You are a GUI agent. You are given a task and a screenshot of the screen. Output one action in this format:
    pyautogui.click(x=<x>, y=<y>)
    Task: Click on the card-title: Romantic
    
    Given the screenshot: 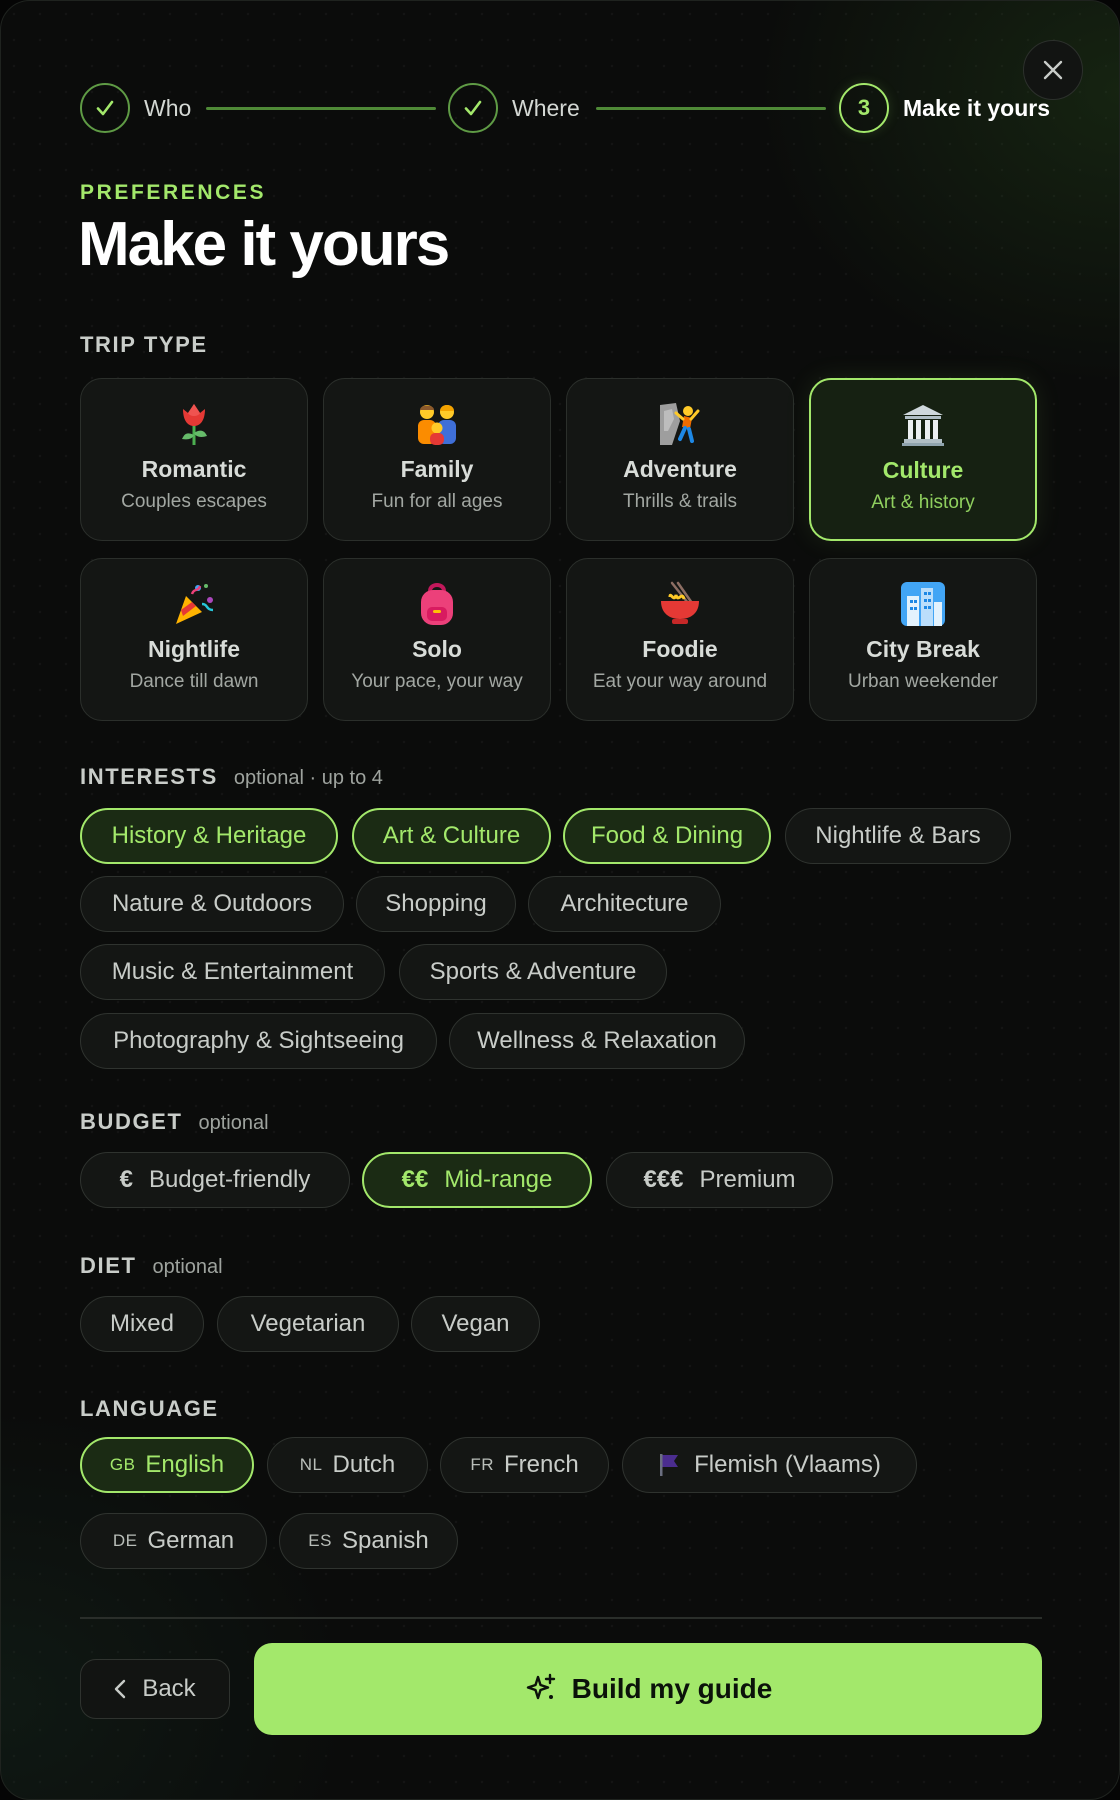 What is the action you would take?
    pyautogui.click(x=194, y=469)
    